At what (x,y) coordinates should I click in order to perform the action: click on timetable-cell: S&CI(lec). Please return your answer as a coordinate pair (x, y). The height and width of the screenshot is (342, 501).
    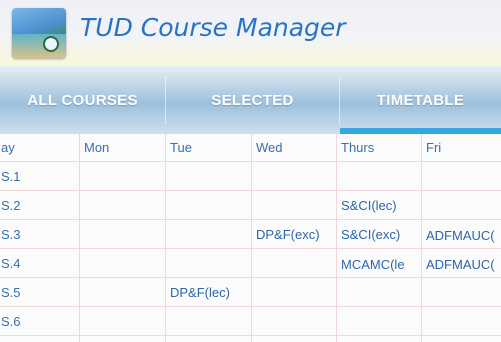
    Looking at the image, I should click on (378, 206).